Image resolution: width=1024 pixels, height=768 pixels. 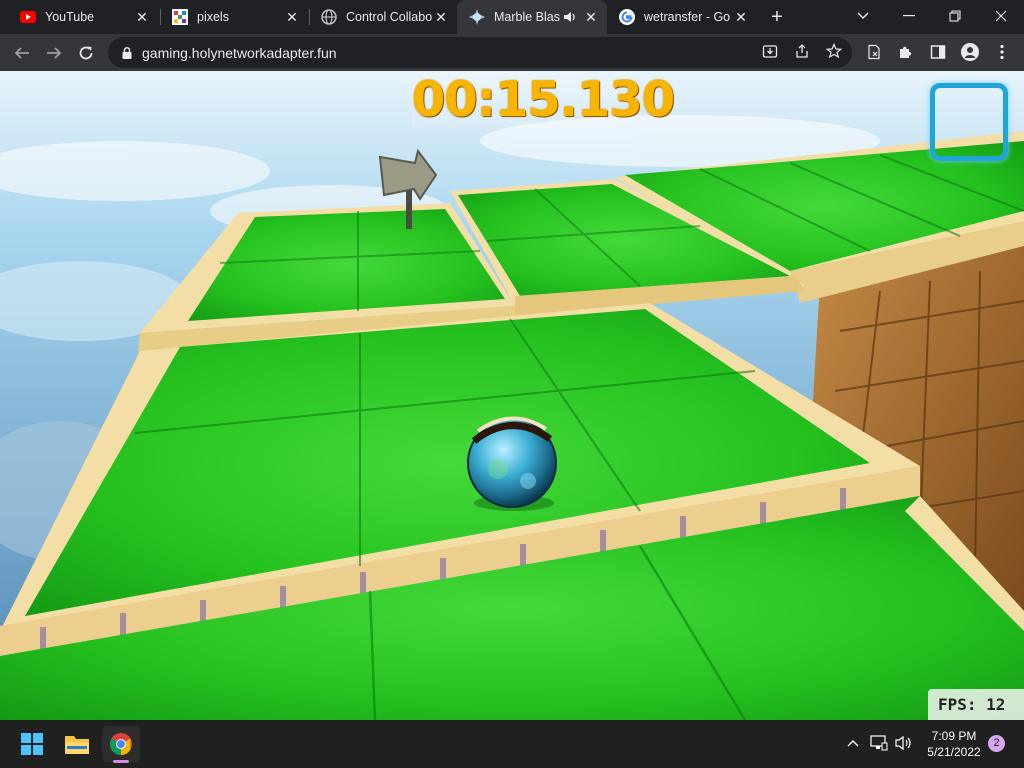 I want to click on extension-button, so click(x=874, y=52).